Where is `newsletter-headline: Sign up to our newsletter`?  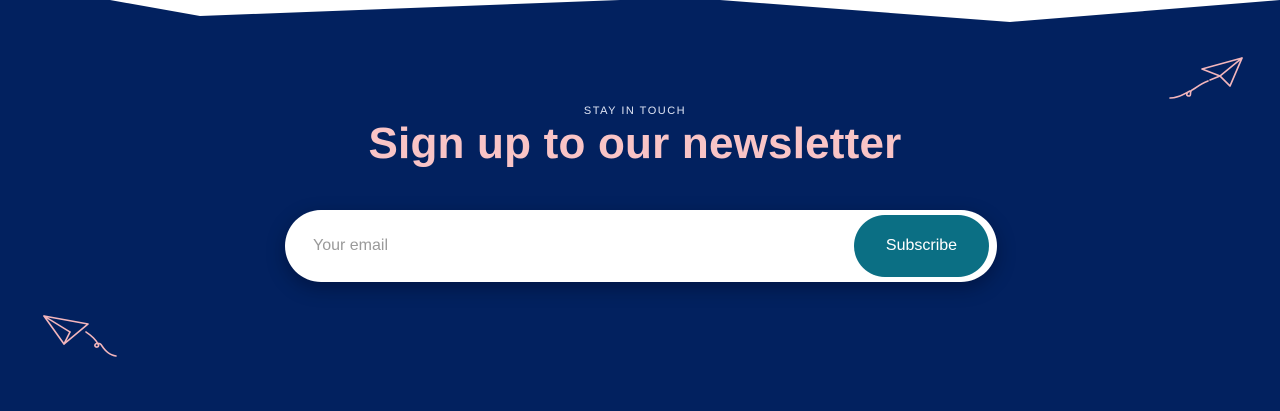 newsletter-headline: Sign up to our newsletter is located at coordinates (635, 143).